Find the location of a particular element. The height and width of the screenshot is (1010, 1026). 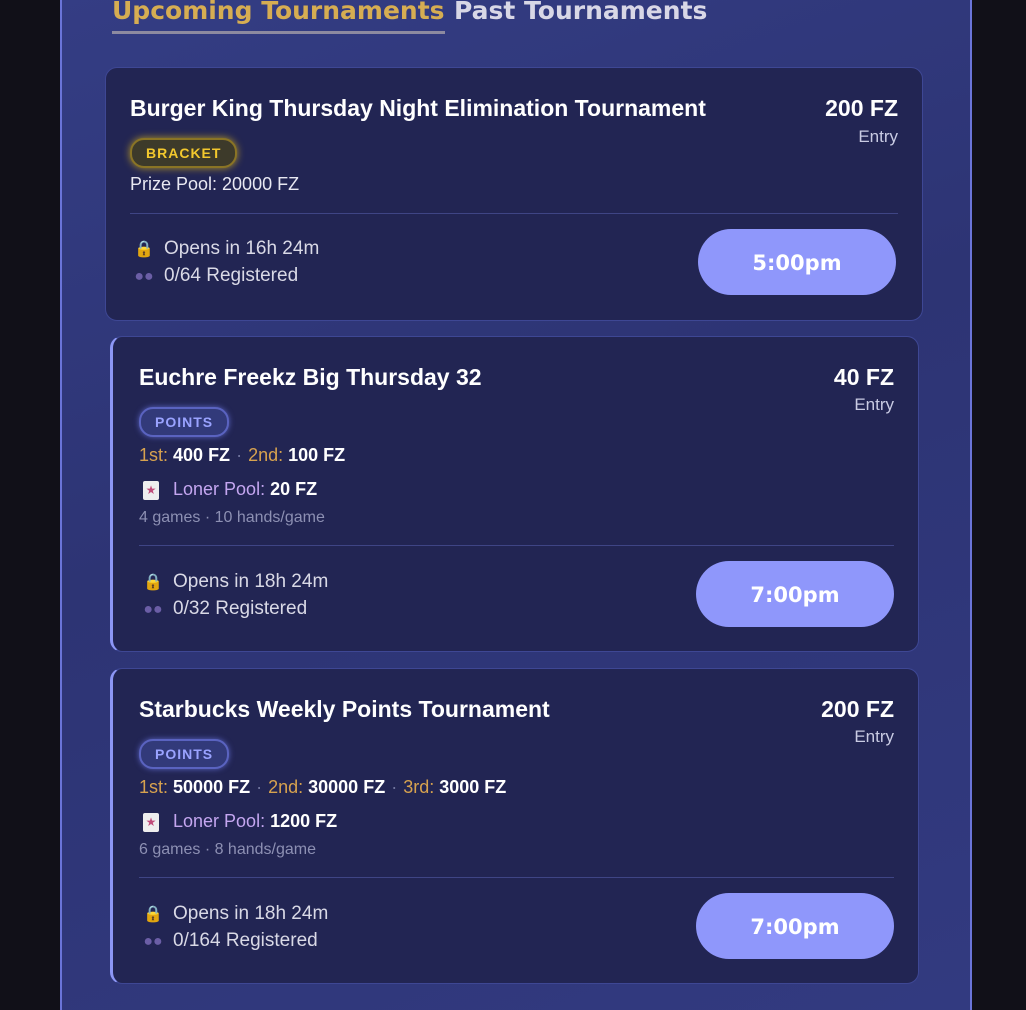

loner-pool: ★ Loner Pool: 1200 FZ is located at coordinates (240, 821).